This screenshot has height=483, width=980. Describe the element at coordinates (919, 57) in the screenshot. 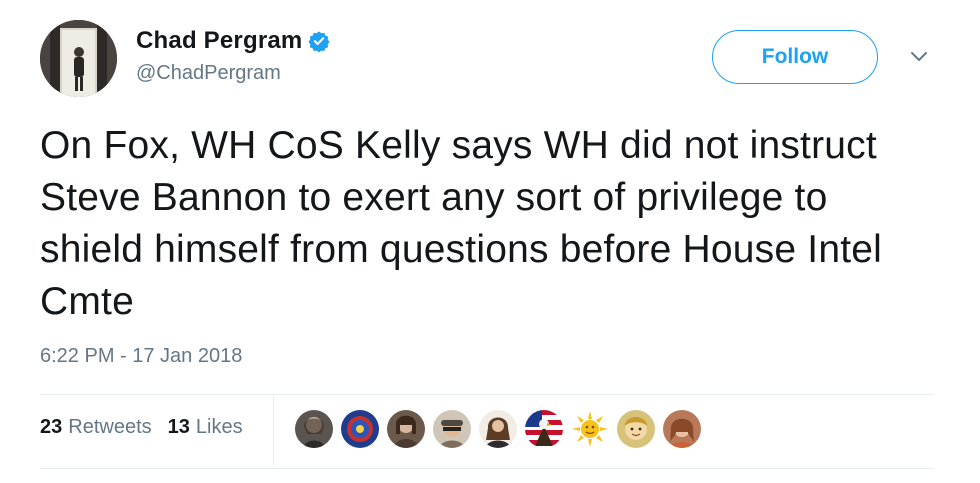

I see `chevron-down-icon` at that location.